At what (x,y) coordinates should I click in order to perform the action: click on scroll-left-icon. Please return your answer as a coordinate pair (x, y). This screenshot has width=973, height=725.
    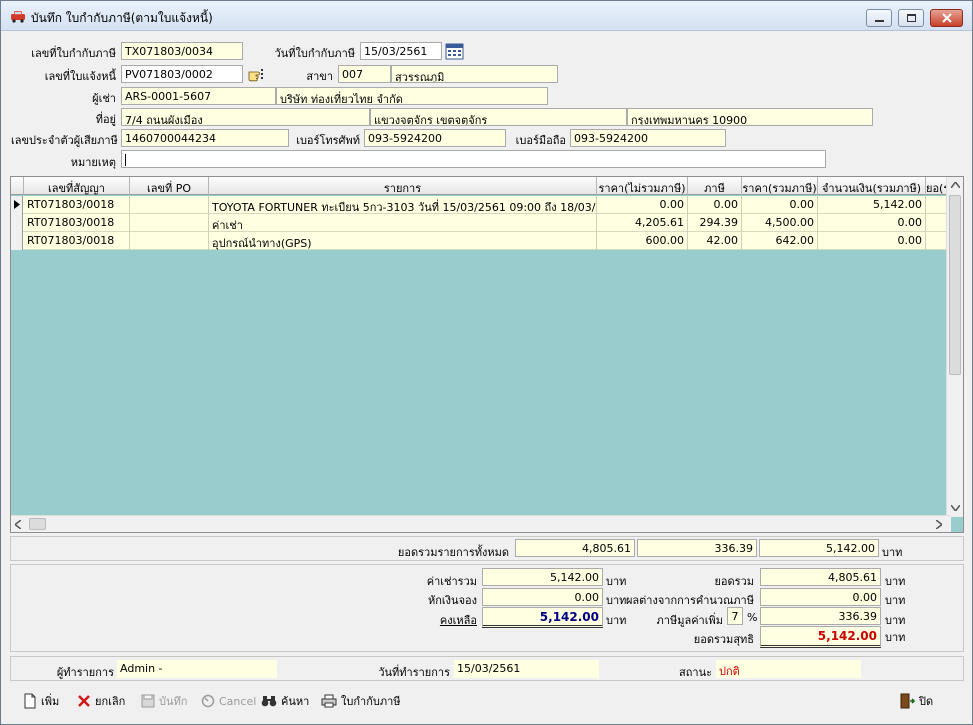
    Looking at the image, I should click on (18, 524).